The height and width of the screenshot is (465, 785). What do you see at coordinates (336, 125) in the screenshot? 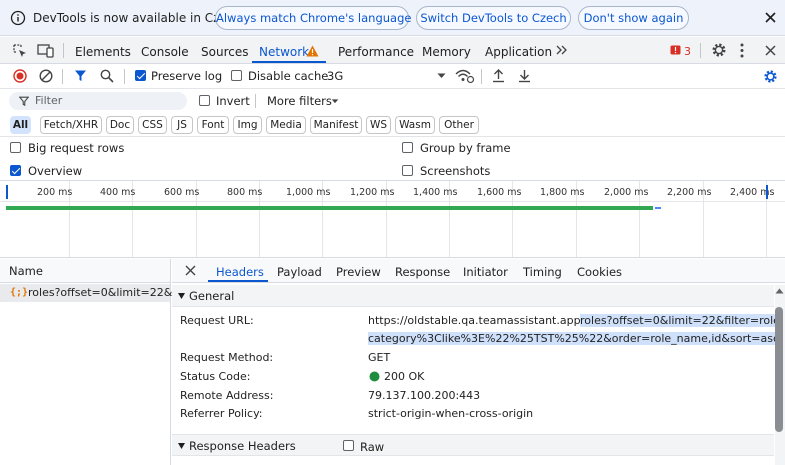
I see `type-filter-manifest: Manifest` at bounding box center [336, 125].